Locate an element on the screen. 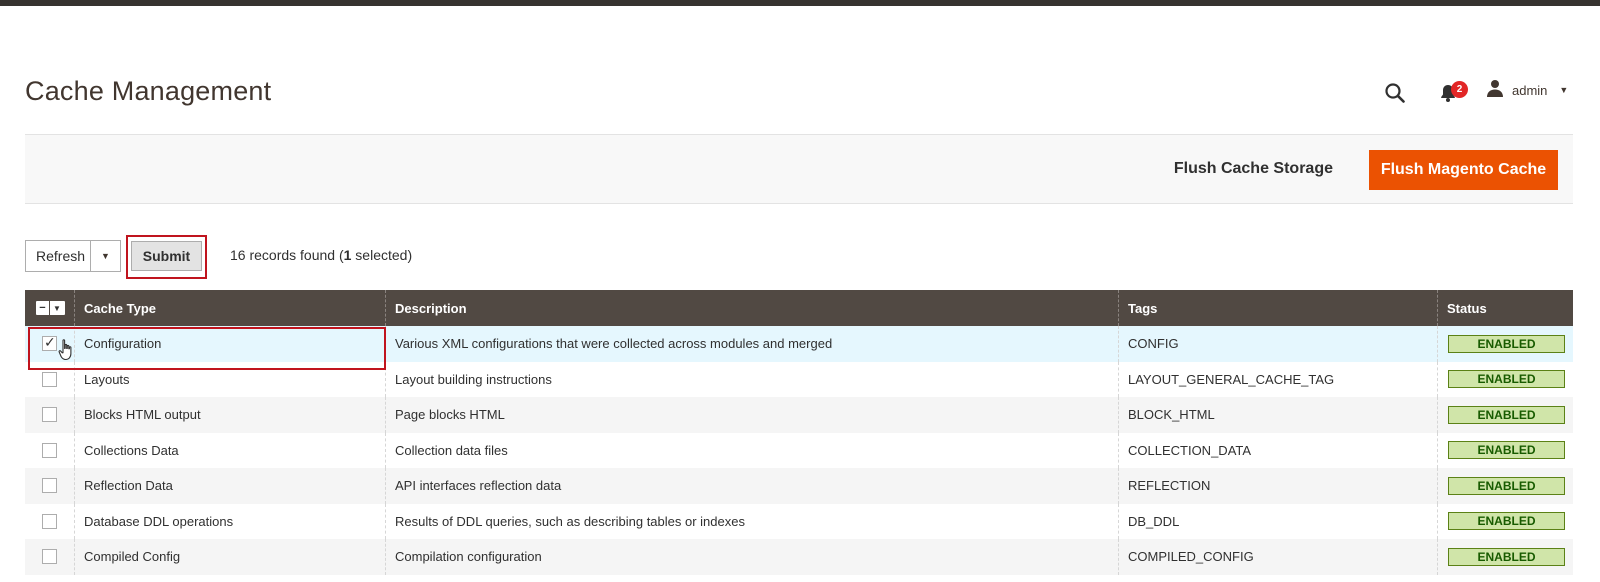  column-header-status: Status is located at coordinates (1505, 308).